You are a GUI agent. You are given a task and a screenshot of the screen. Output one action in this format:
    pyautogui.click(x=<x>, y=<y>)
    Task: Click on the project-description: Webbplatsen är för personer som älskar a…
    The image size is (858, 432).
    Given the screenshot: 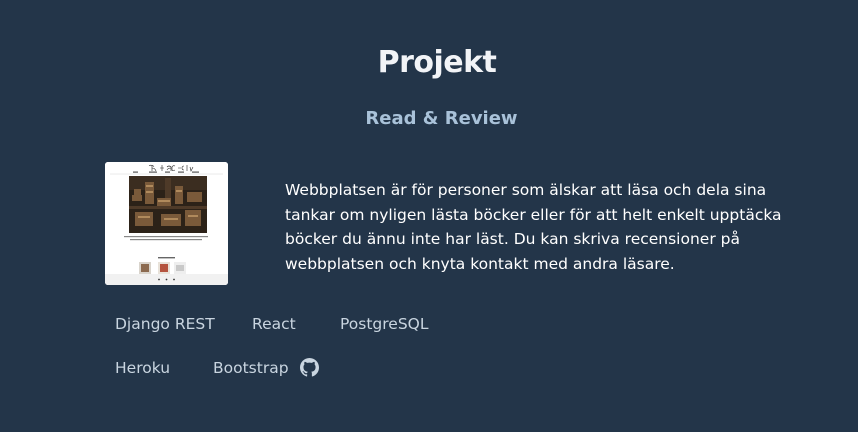 What is the action you would take?
    pyautogui.click(x=533, y=227)
    